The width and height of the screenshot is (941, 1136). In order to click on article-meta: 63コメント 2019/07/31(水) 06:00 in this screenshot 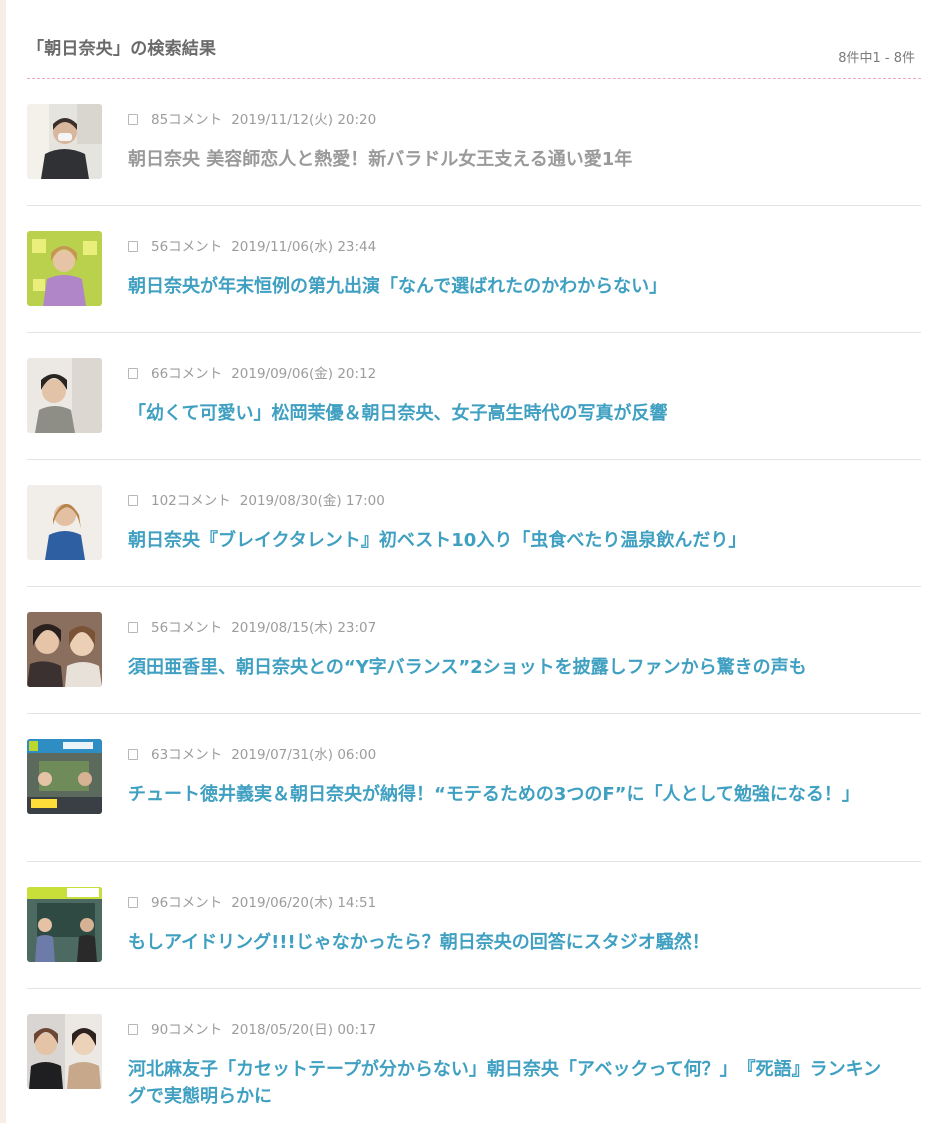, I will do `click(252, 753)`.